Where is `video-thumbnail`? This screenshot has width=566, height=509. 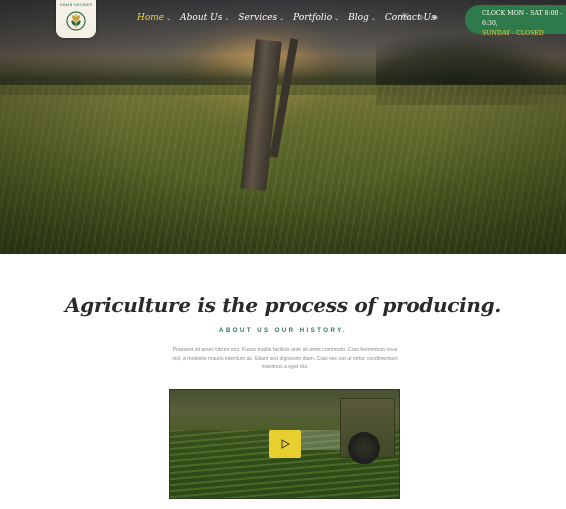 video-thumbnail is located at coordinates (284, 444).